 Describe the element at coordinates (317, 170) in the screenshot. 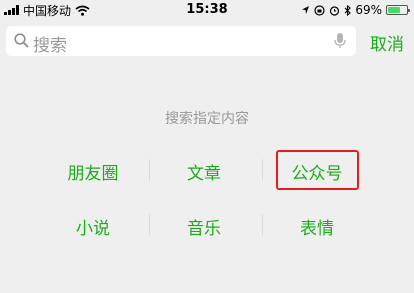

I see `highlight-box` at that location.